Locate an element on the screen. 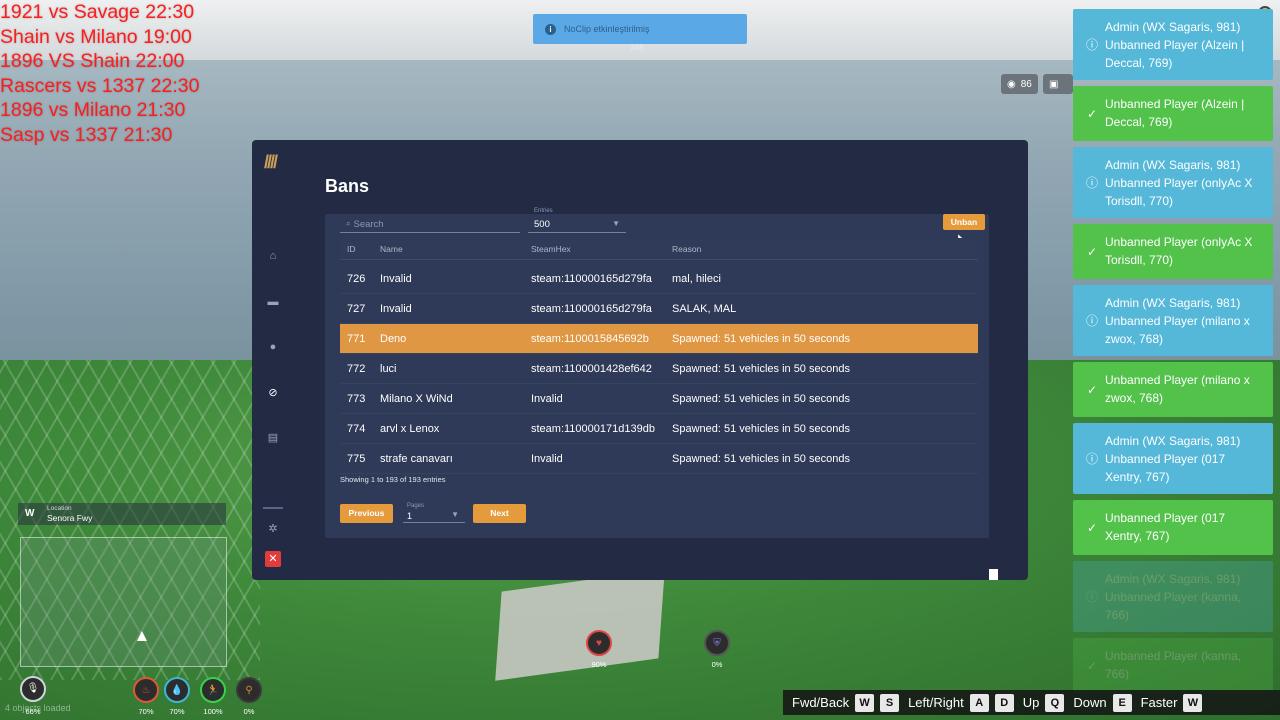 This screenshot has width=1280, height=720. cell-name: Invalid is located at coordinates (396, 279).